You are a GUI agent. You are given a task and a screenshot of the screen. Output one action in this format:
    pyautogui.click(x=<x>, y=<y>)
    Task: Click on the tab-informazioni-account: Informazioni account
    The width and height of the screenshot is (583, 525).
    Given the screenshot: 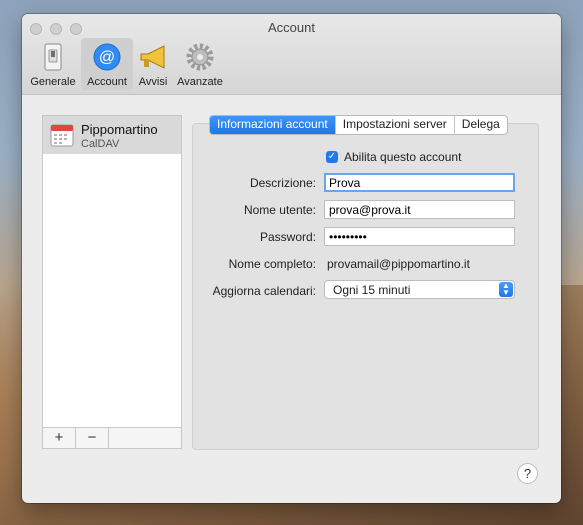 What is the action you would take?
    pyautogui.click(x=272, y=125)
    